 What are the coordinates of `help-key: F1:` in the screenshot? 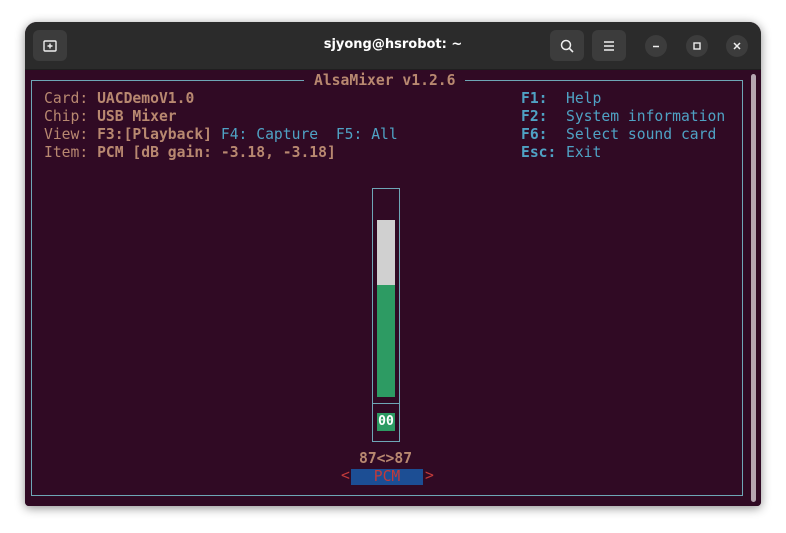 It's located at (534, 98).